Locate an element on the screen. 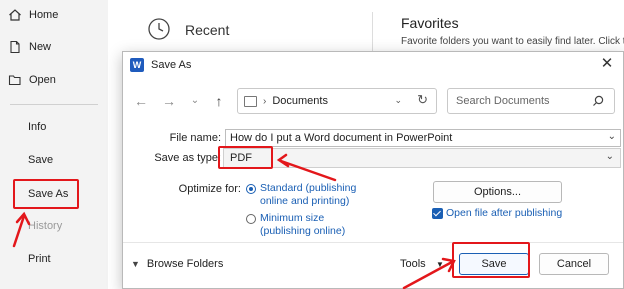 This screenshot has width=624, height=289. file-name-label: File name: is located at coordinates (195, 138).